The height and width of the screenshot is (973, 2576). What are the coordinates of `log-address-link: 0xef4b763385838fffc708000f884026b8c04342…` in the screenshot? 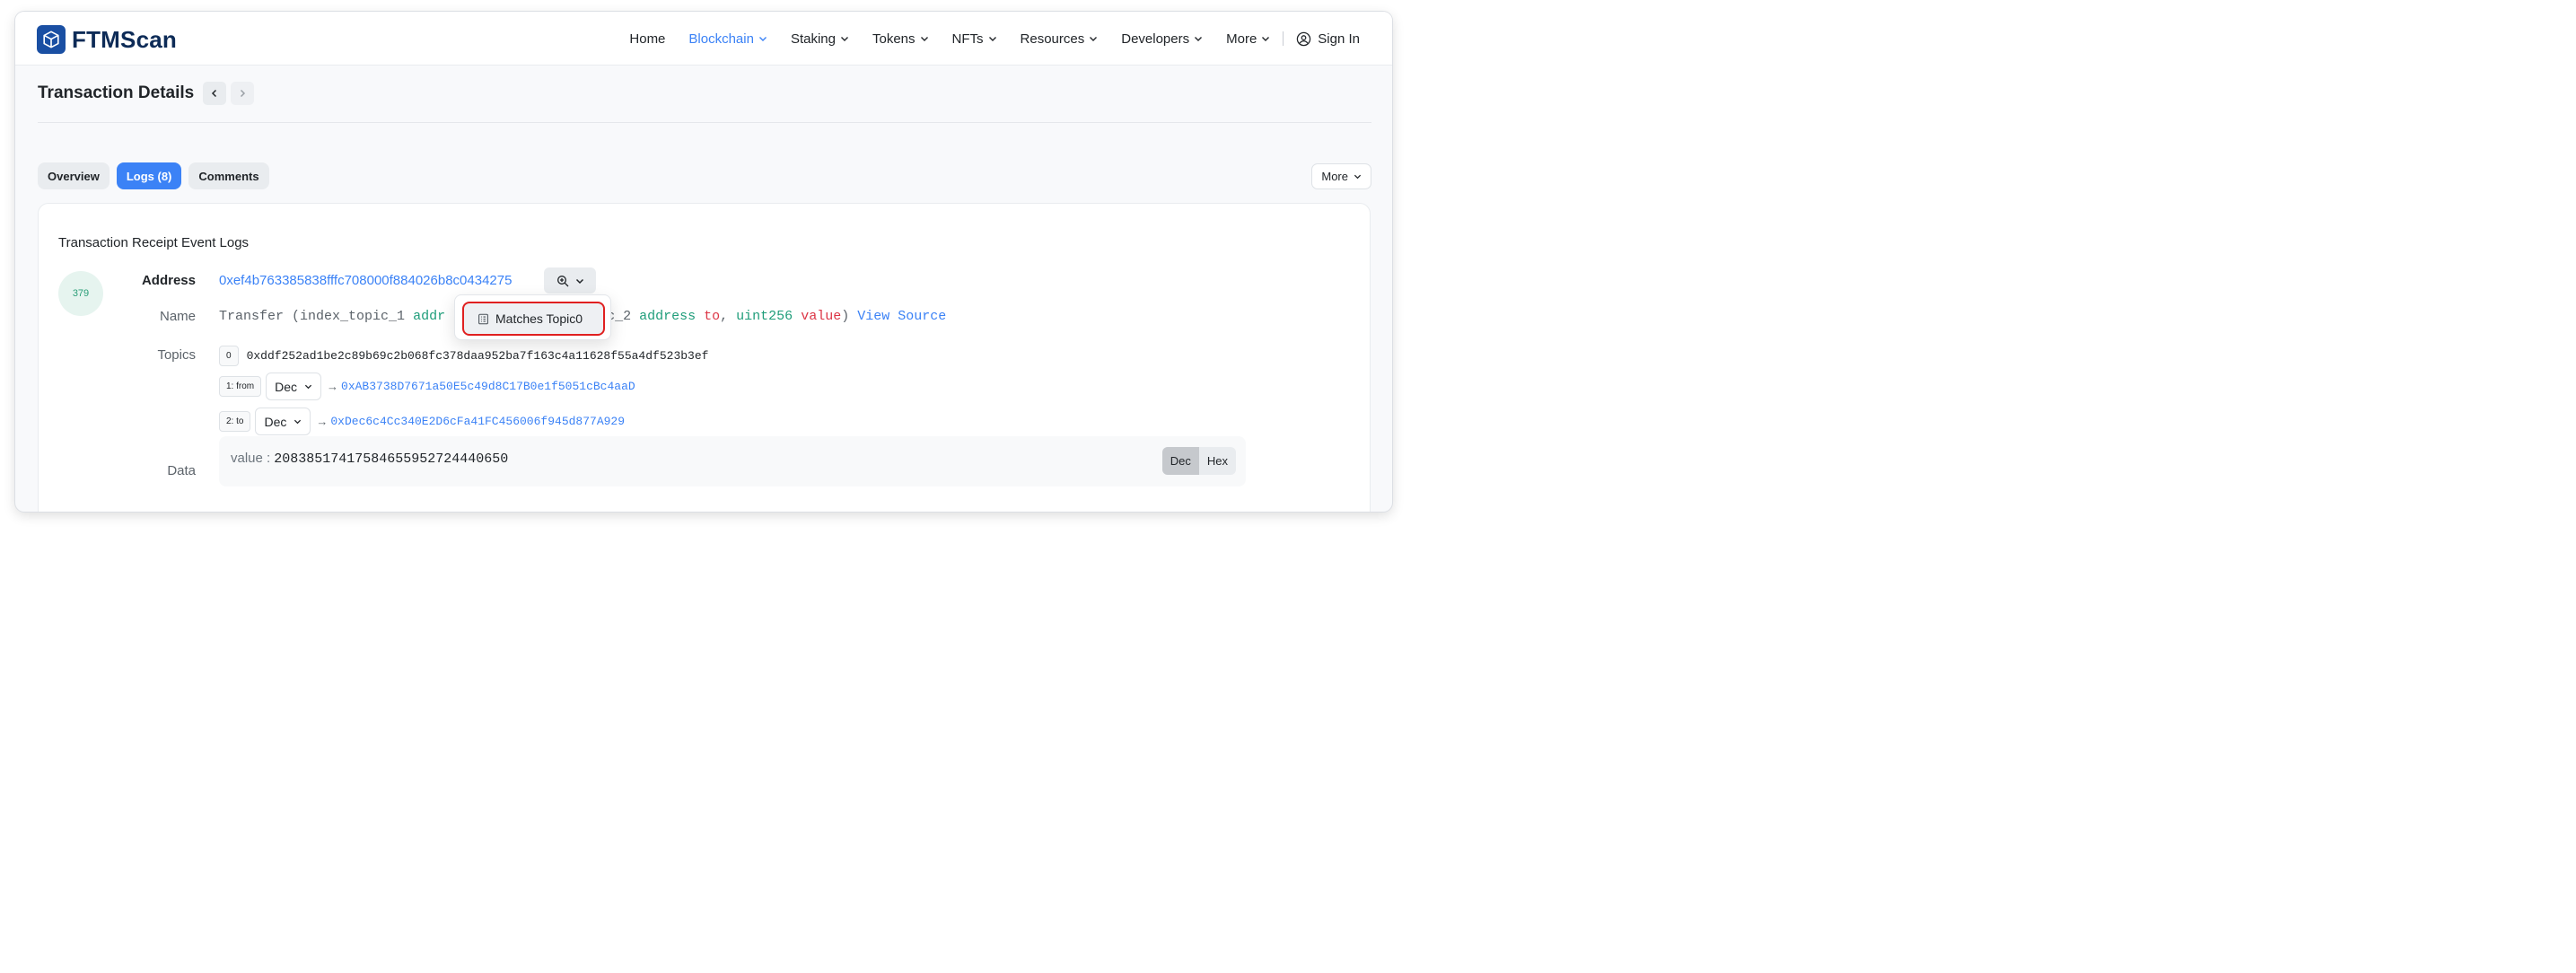 It's located at (365, 280).